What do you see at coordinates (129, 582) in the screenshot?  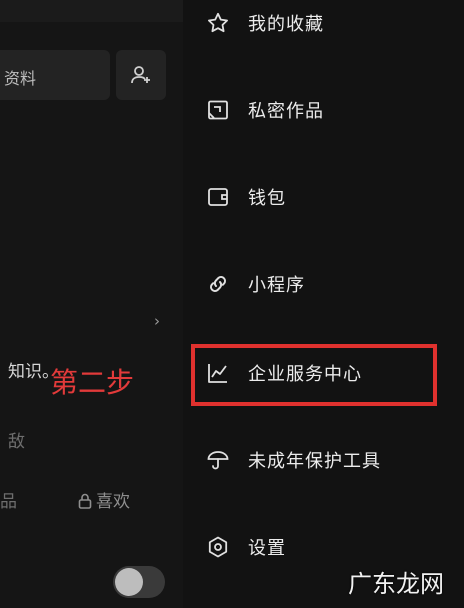 I see `toggle-knob` at bounding box center [129, 582].